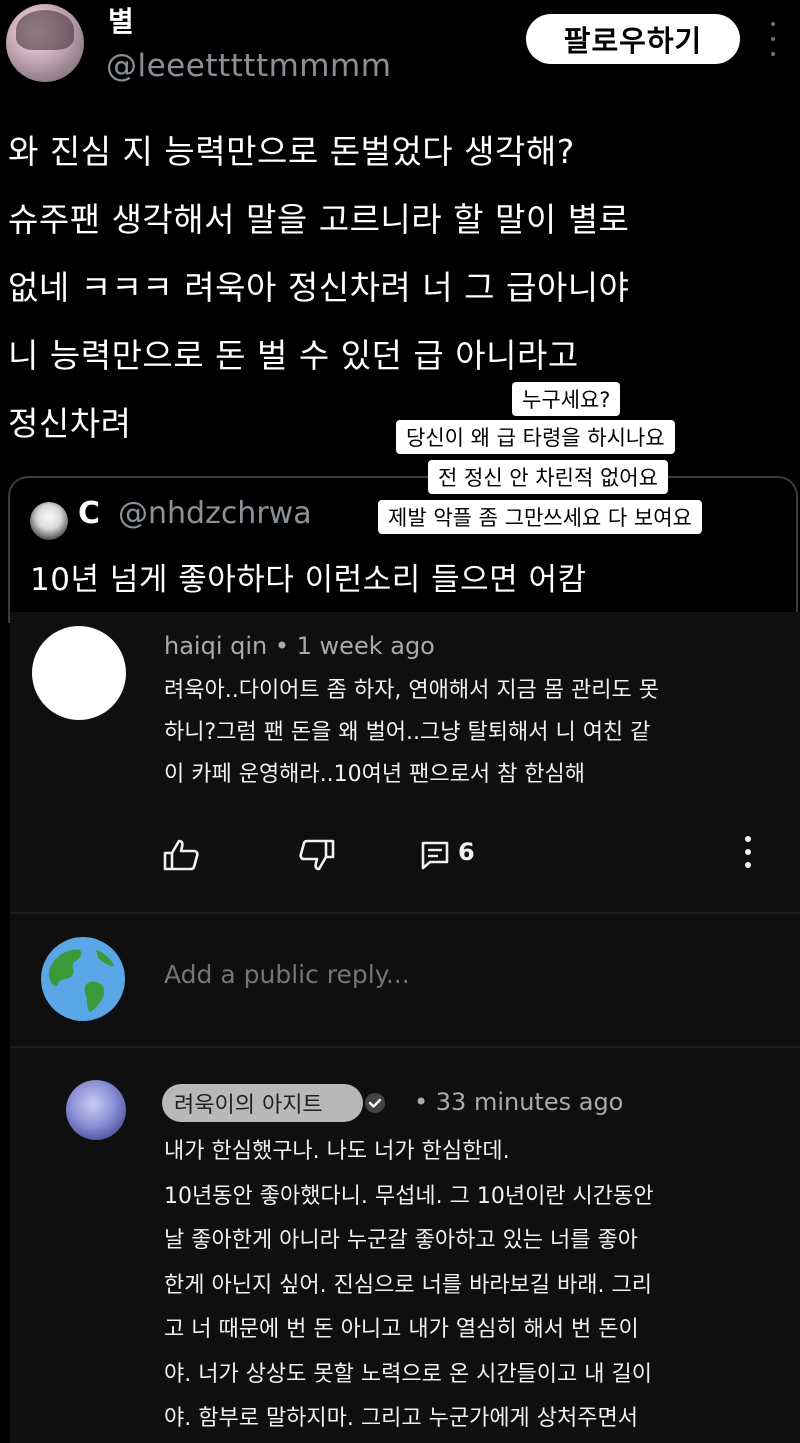 The image size is (800, 1443). I want to click on quoted-author-handle: @nhdzchrwa, so click(215, 513).